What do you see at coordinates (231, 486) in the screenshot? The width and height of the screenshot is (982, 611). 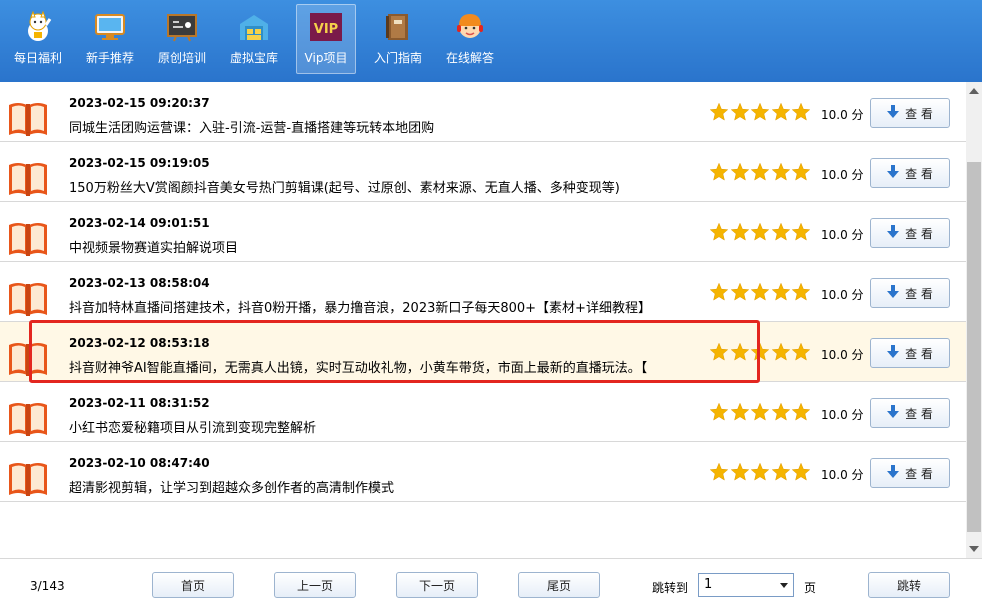 I see `item-title: 超清影视剪辑，让学习到超越众多创作者的高清制作模式` at bounding box center [231, 486].